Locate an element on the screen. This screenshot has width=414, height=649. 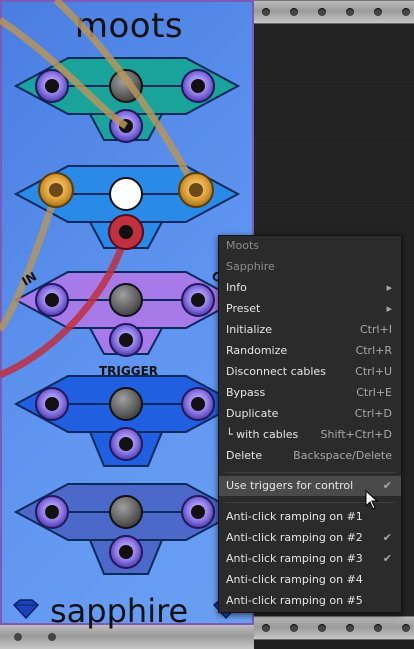
gem-icon-left is located at coordinates (26, 609).